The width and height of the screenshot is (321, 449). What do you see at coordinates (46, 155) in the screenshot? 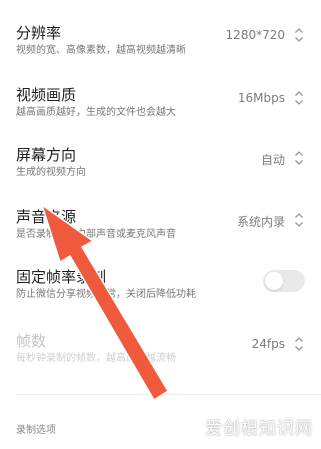
I see `setting-title: 屏幕方向` at bounding box center [46, 155].